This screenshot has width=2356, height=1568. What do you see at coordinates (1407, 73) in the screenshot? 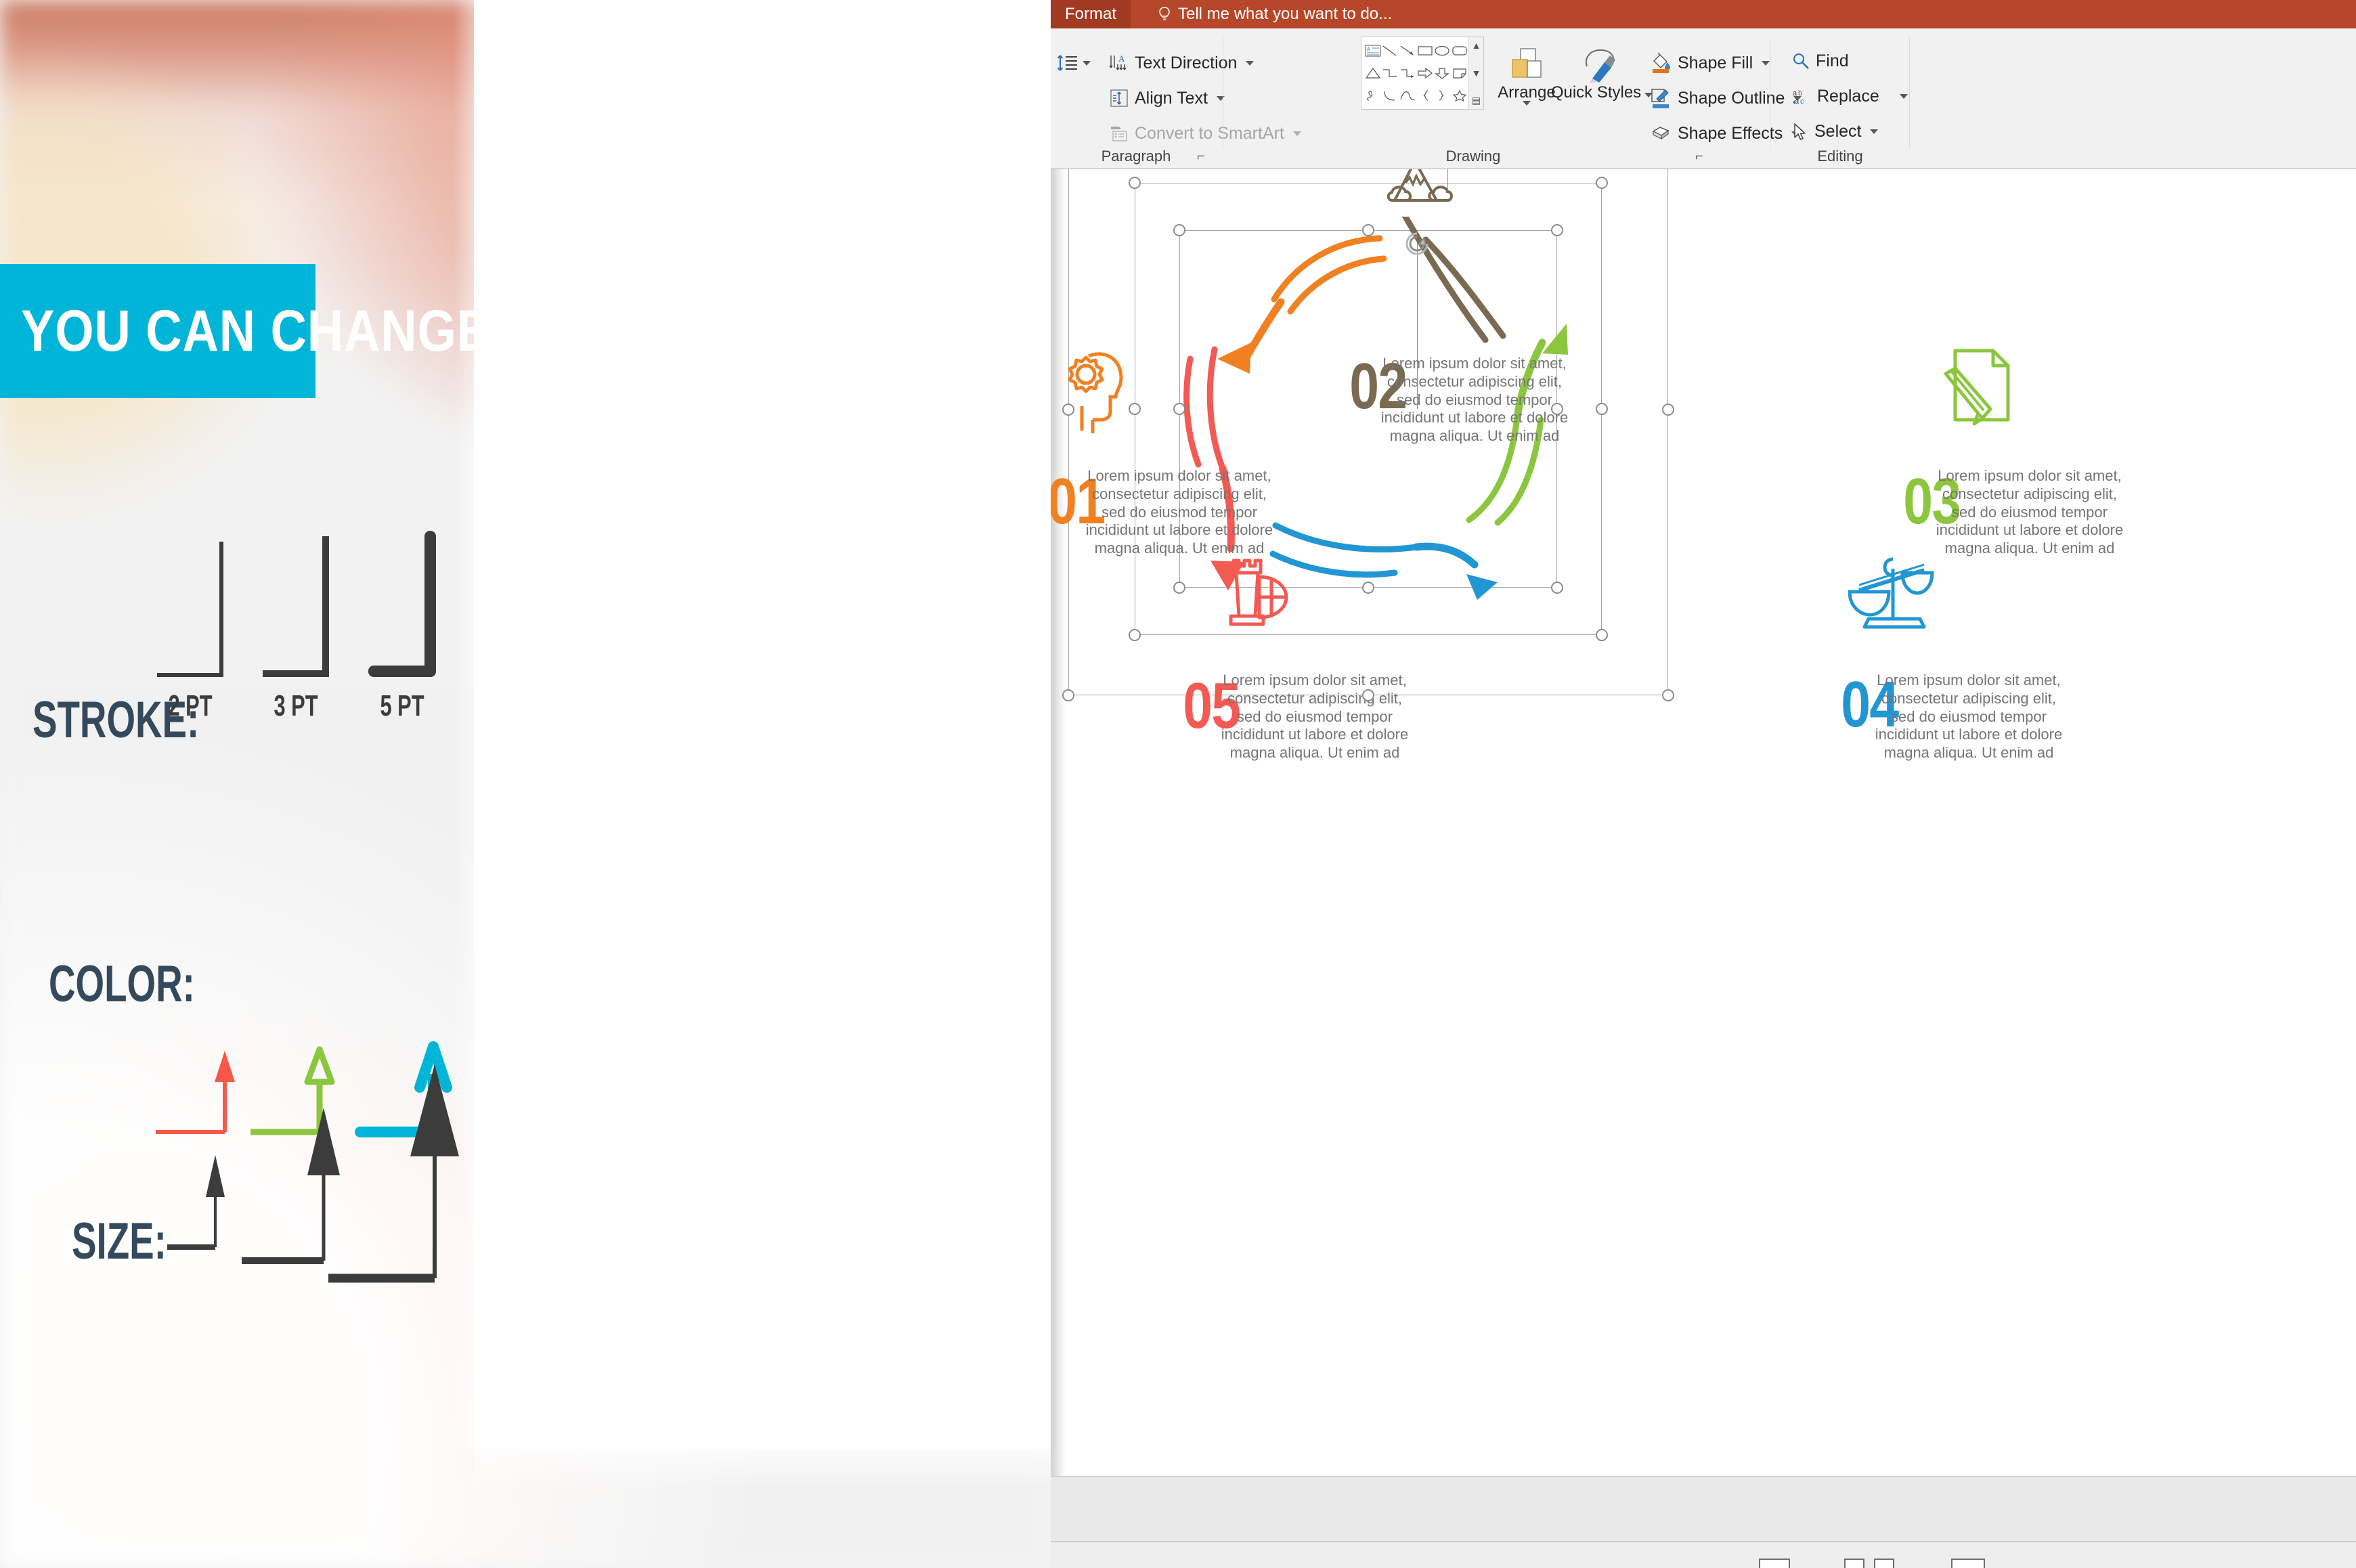
I see `shape-connector-elbow-arrow` at bounding box center [1407, 73].